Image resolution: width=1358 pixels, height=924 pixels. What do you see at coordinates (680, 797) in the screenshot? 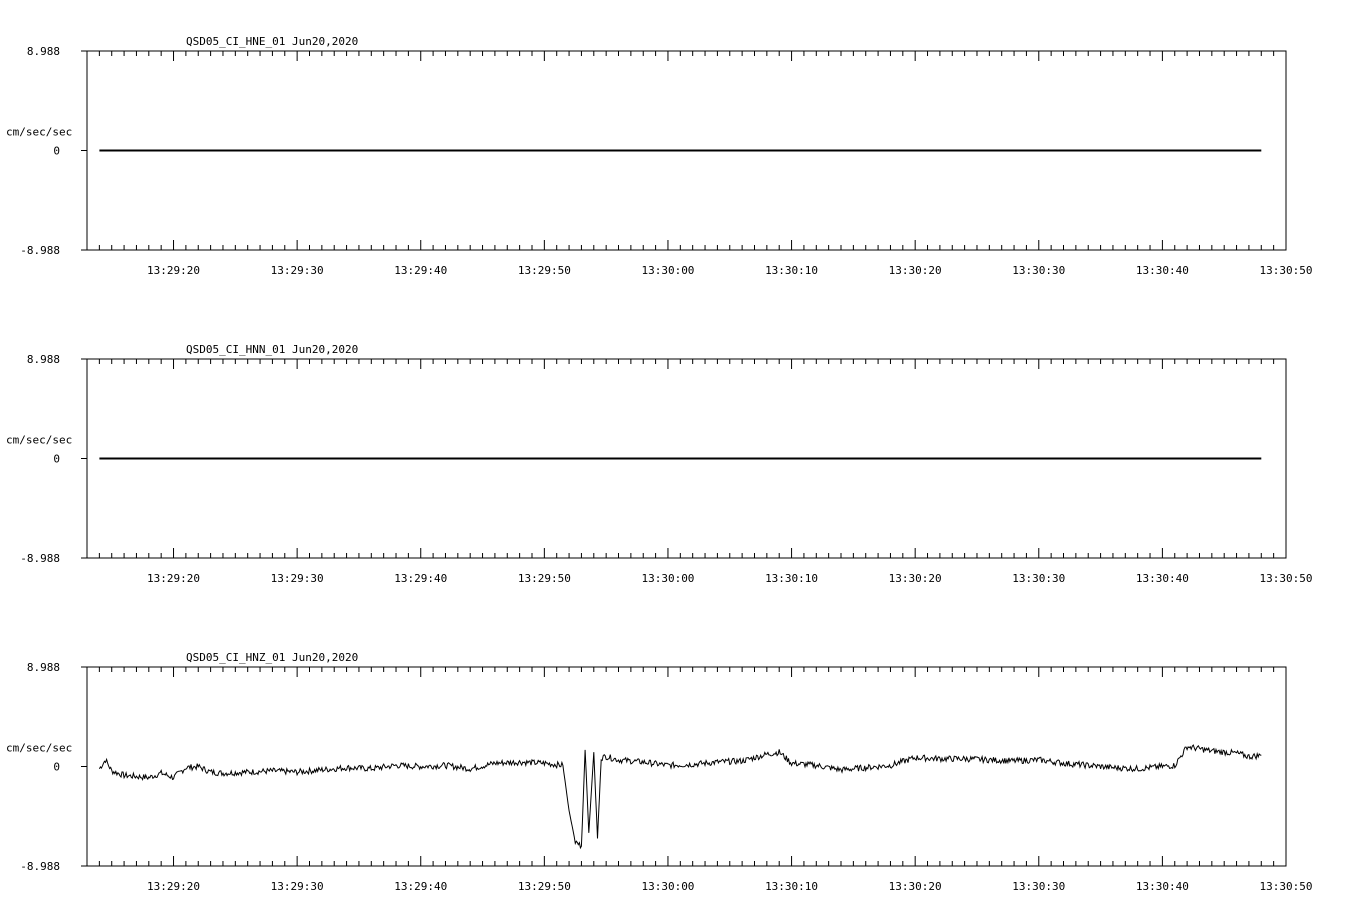
I see `series-trace` at bounding box center [680, 797].